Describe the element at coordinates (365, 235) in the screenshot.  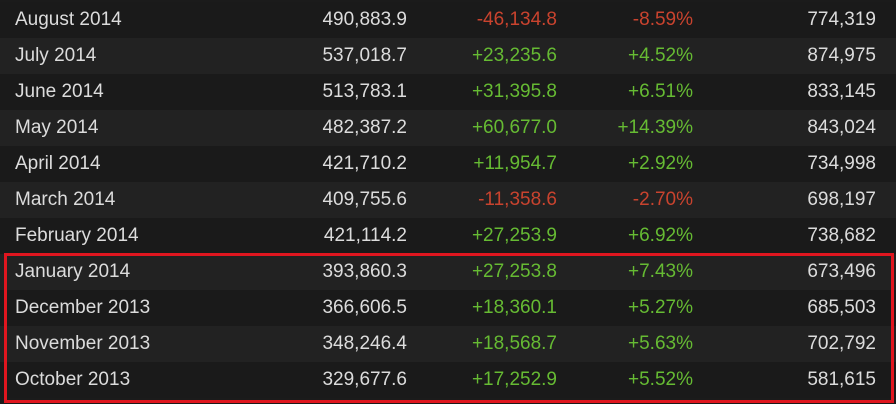
I see `avg-players-cell: 421,114.2` at that location.